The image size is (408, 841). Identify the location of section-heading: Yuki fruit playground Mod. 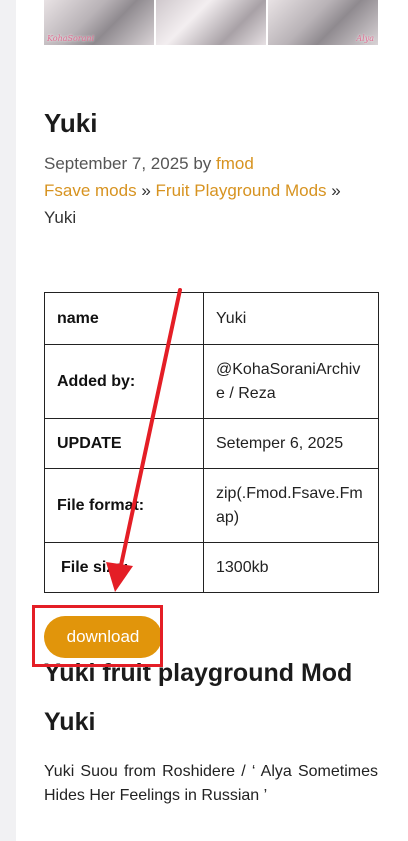
(198, 673).